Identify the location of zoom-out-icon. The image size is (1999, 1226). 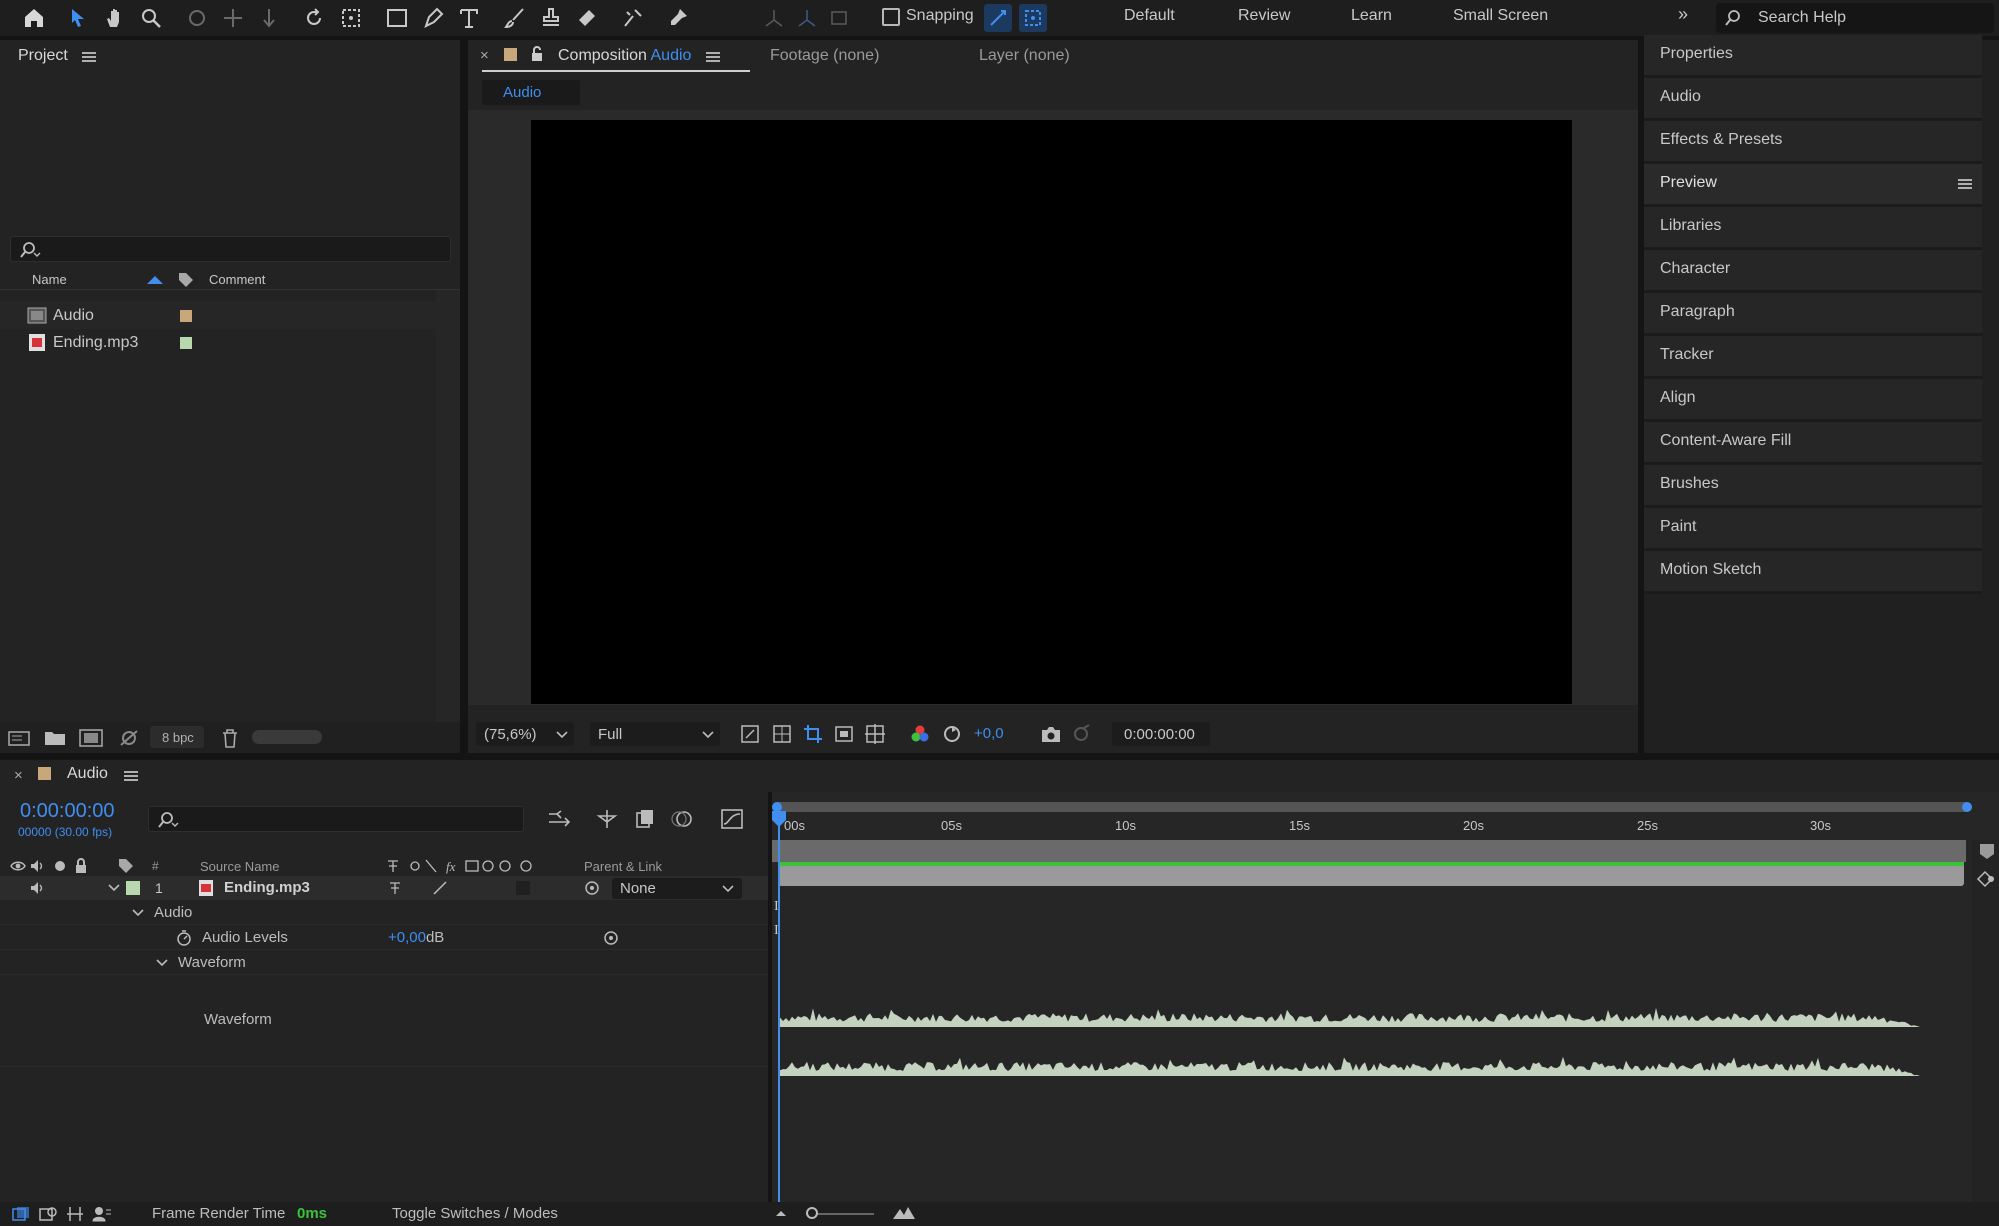
(781, 1213).